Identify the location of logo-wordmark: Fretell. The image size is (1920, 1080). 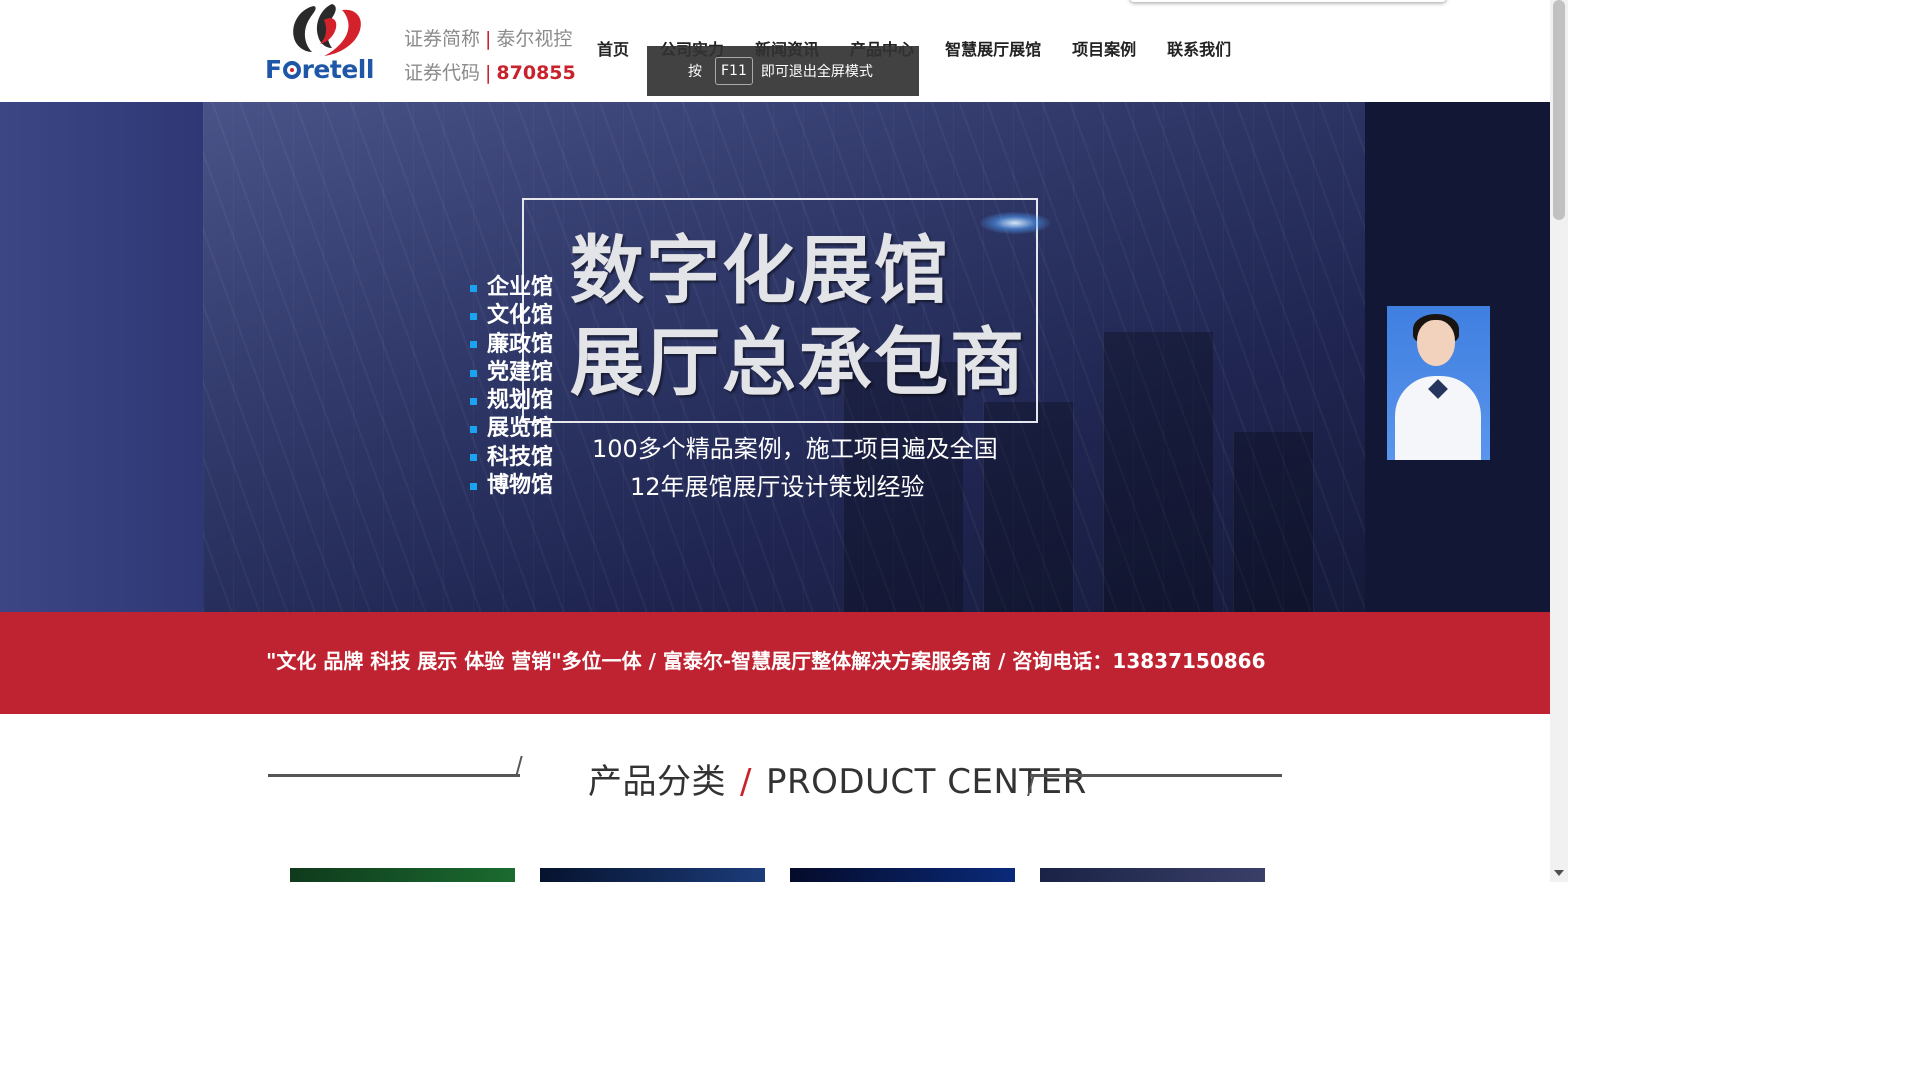
(319, 69).